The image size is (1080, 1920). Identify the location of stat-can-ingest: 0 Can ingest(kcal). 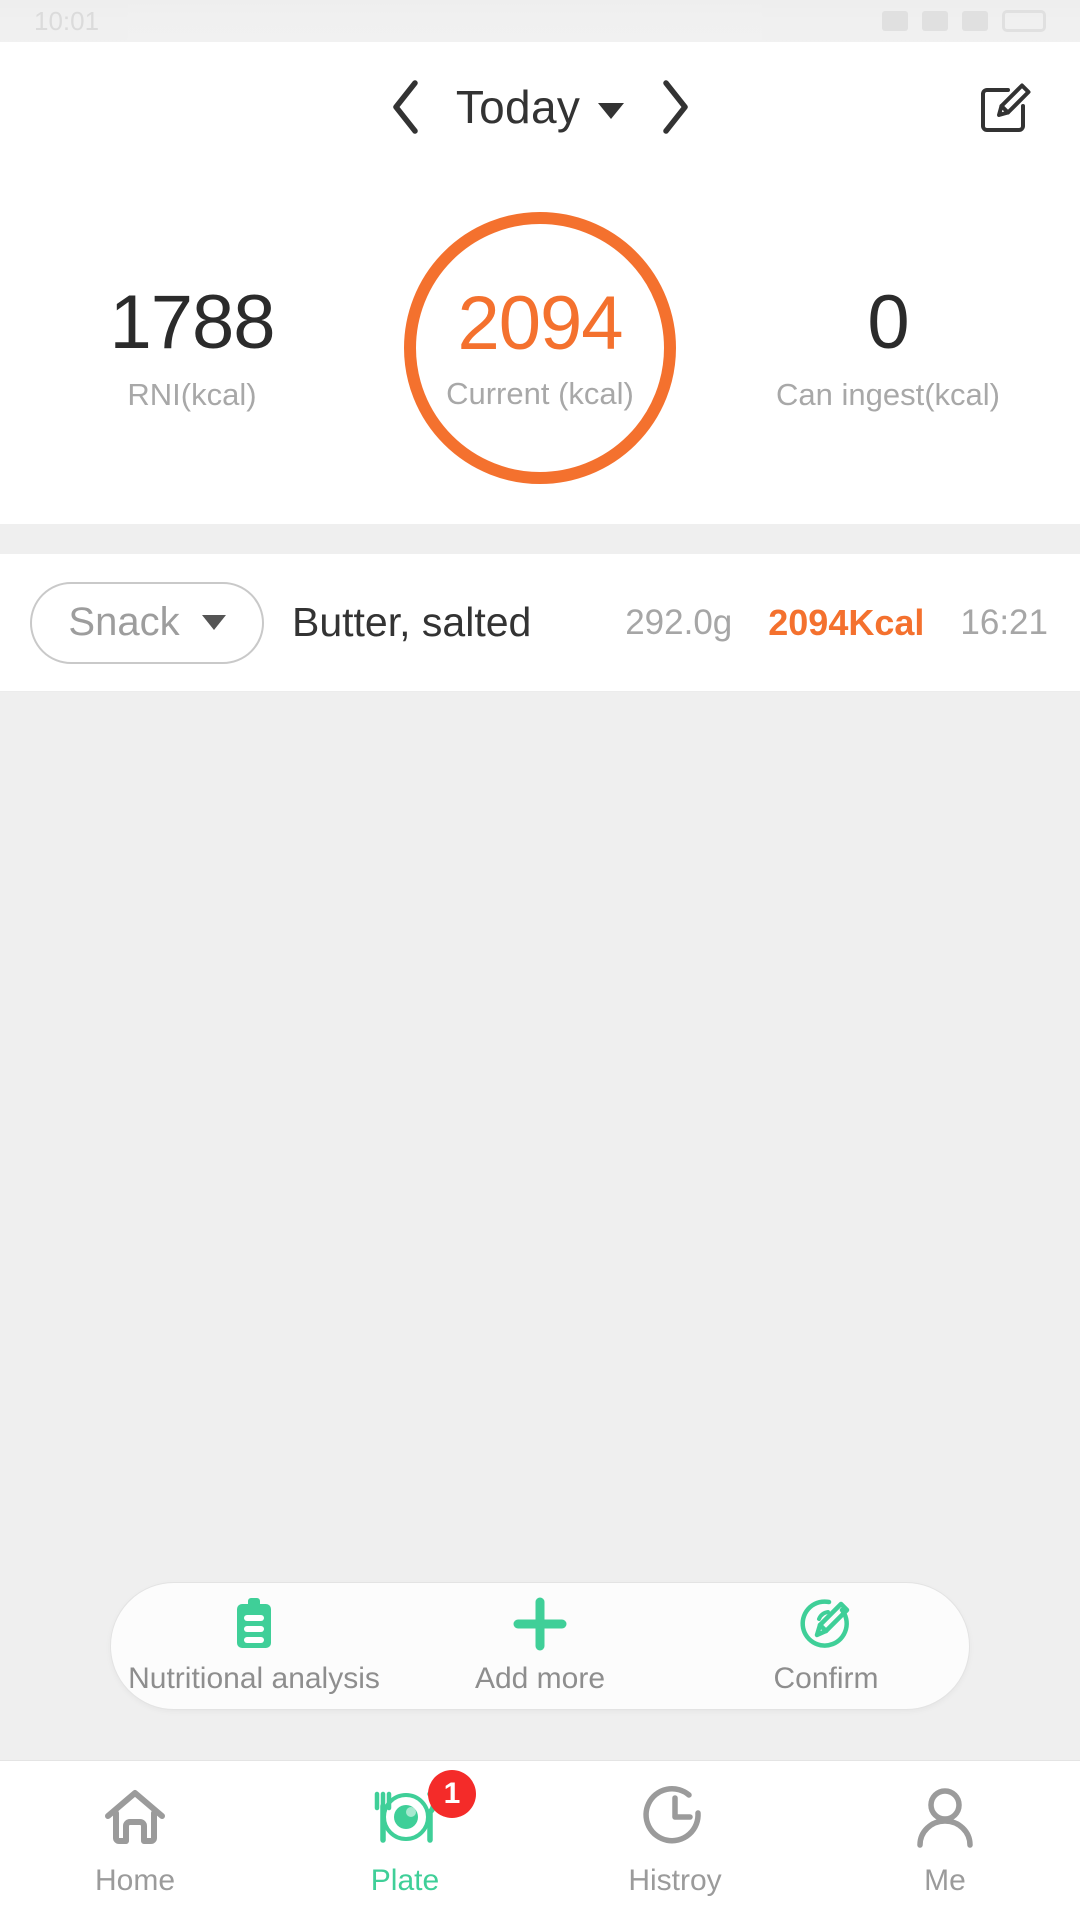
(888, 348).